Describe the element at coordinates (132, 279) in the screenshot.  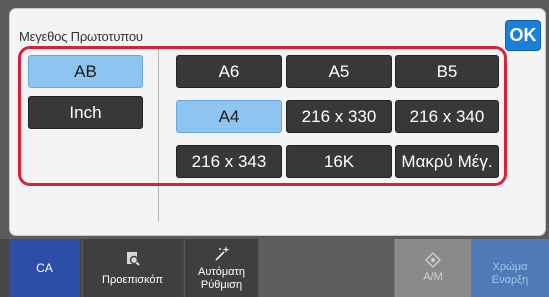
I see `preview-label: Προεπισκόπ` at that location.